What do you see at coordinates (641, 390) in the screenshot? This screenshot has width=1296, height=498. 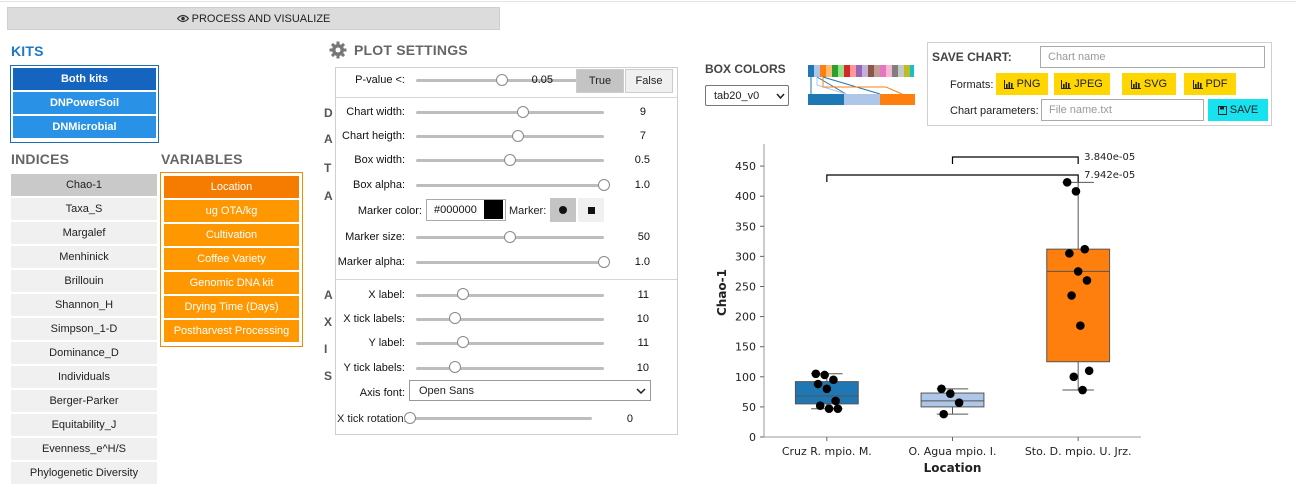 I see `chevron-down-icon` at bounding box center [641, 390].